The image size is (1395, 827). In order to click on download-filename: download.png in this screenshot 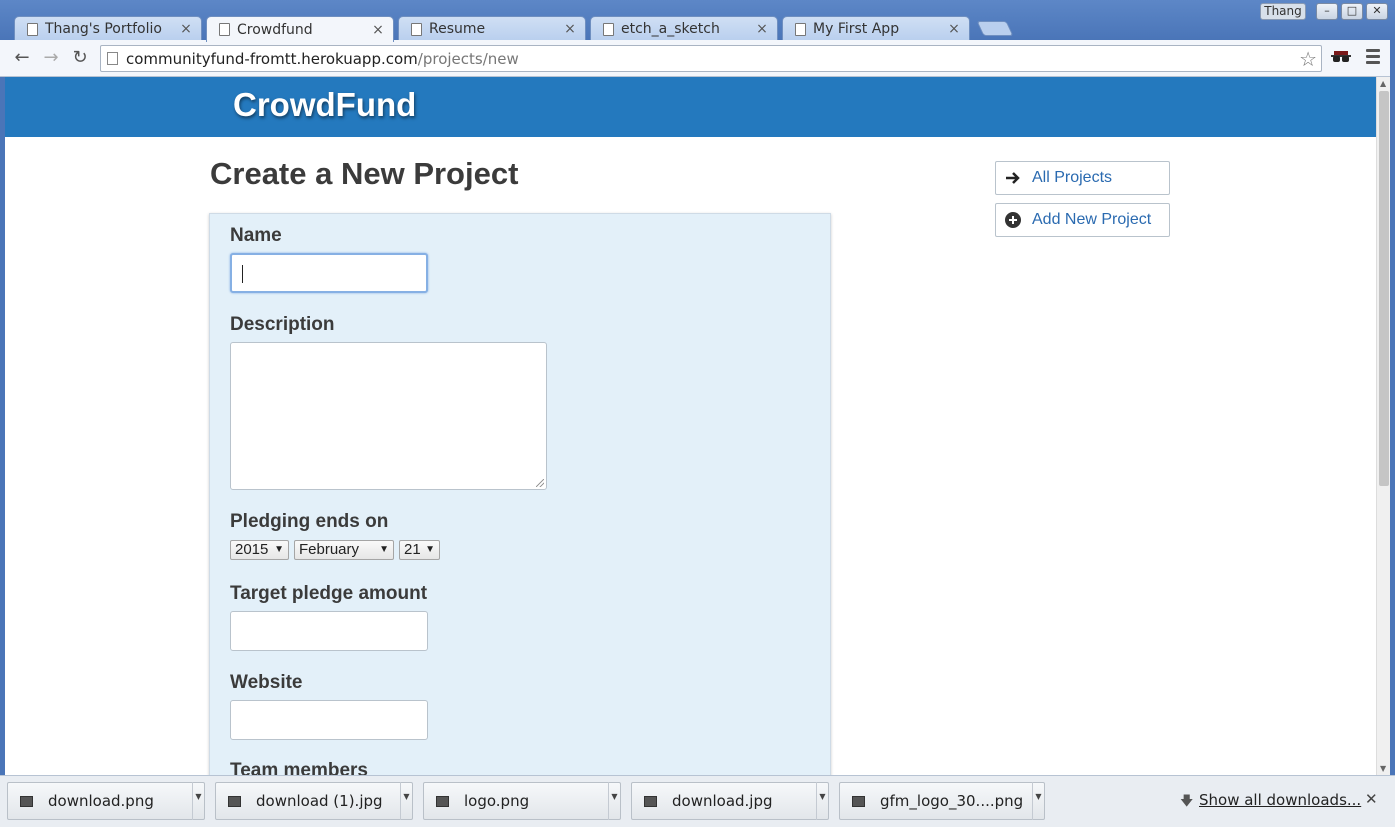, I will do `click(101, 801)`.